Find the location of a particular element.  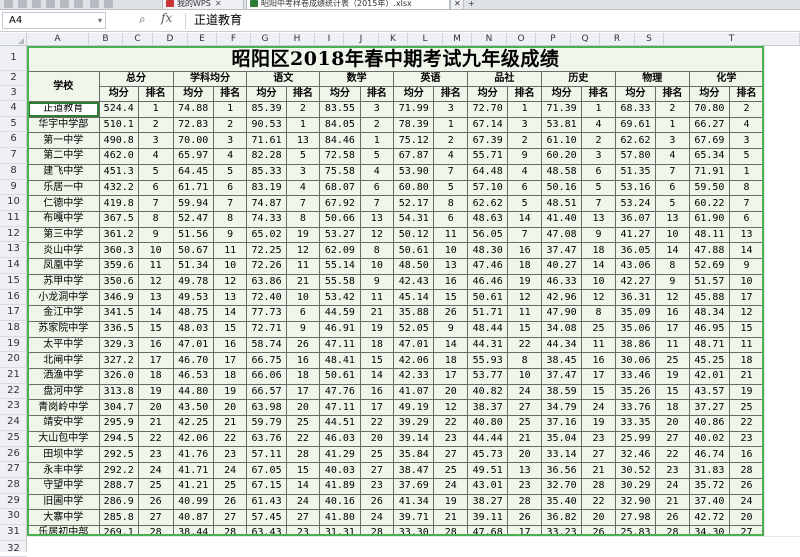

avg-score-cell: 67.05 is located at coordinates (266, 470).